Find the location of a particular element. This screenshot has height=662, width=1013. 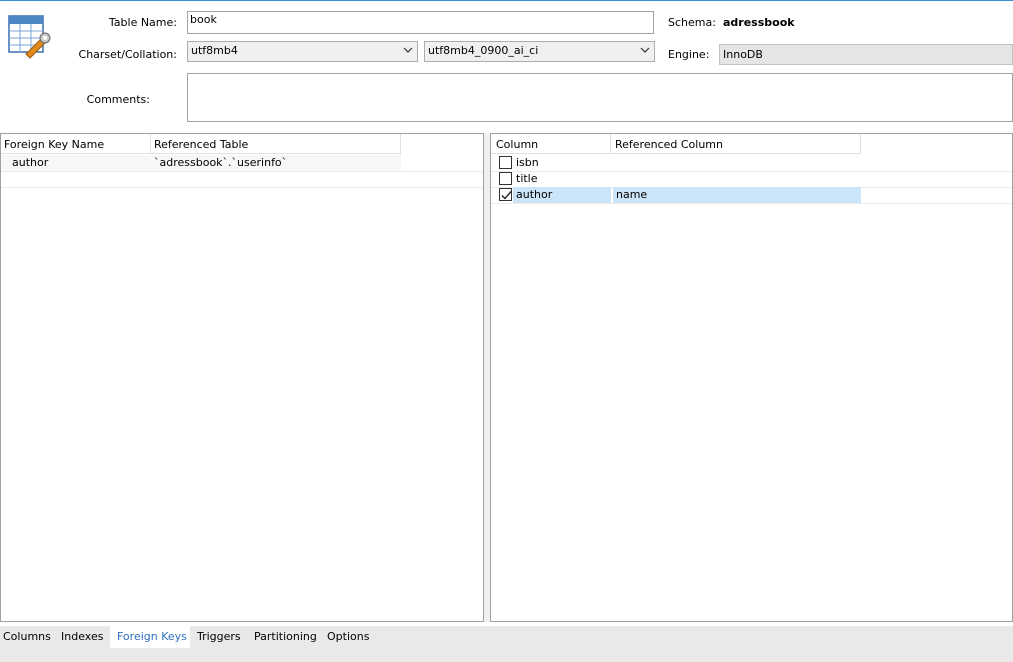

charset-select: utf8mb4 is located at coordinates (302, 51).